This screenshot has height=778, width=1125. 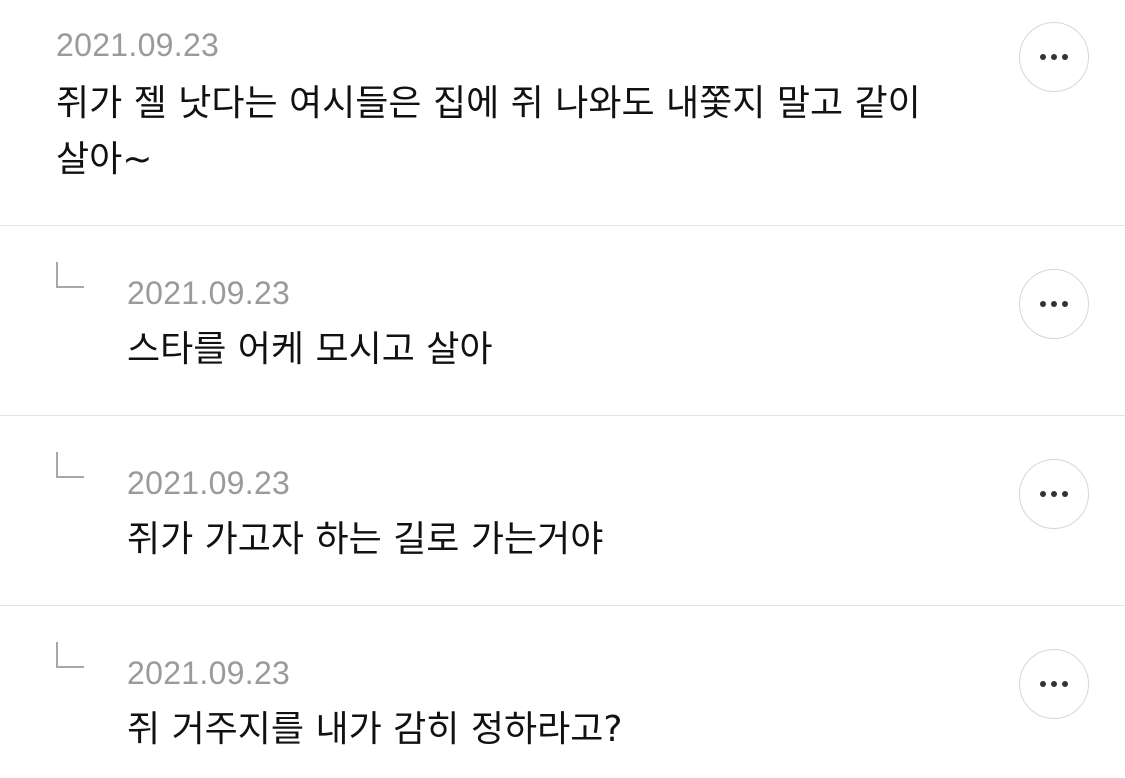 I want to click on comment-text: 쥐 거주지를 내가 감히 정하라고?, so click(x=375, y=729).